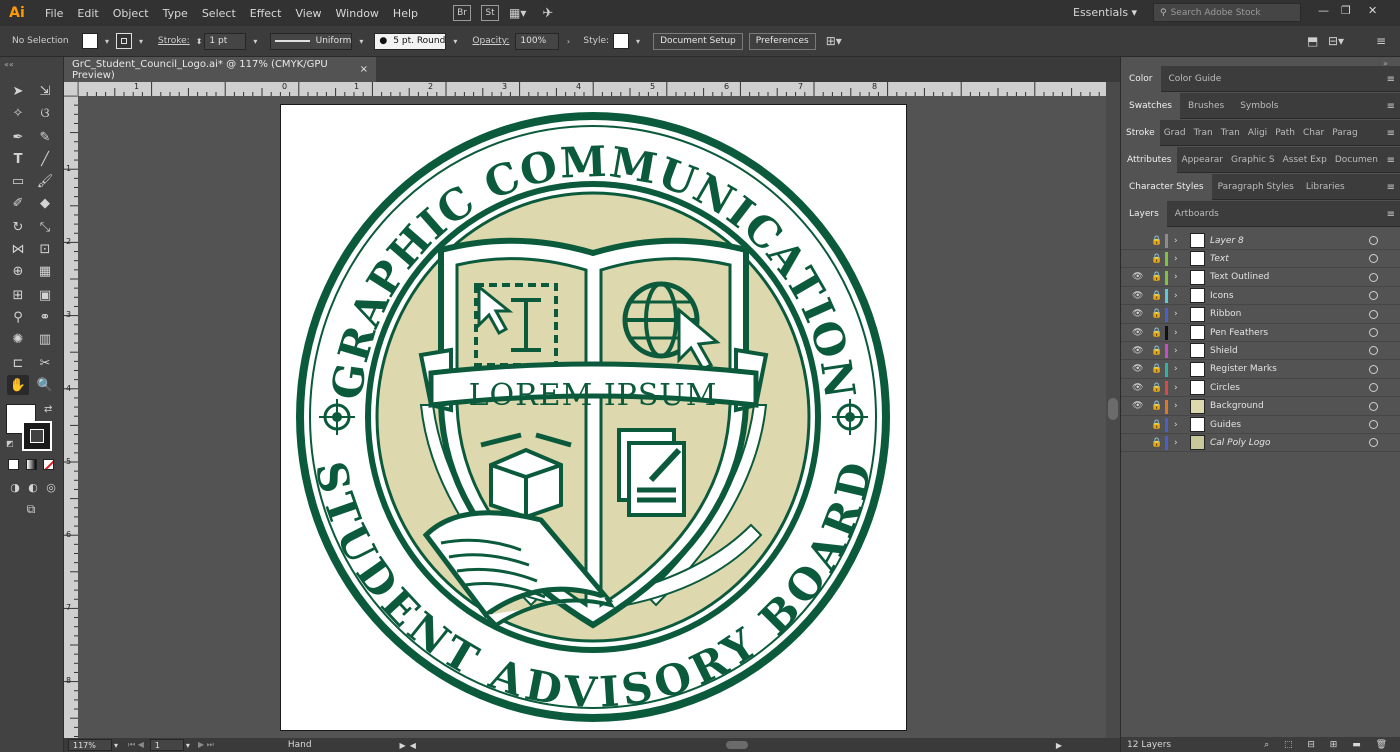 Image resolution: width=1400 pixels, height=752 pixels. I want to click on brush-definition: ● 5 pt. Round, so click(410, 41).